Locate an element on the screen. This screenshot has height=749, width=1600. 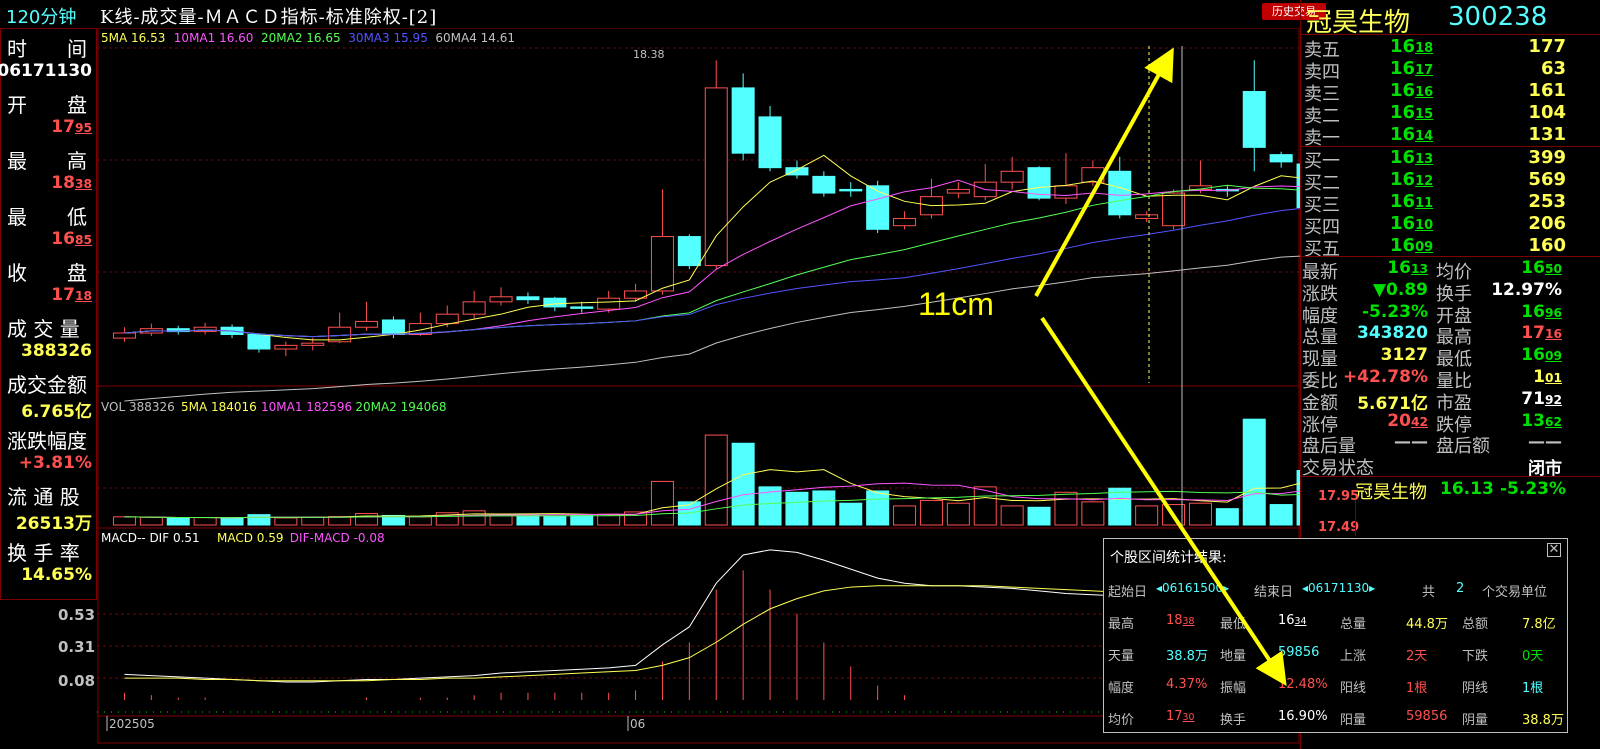
annotation-text: 11cm is located at coordinates (956, 304).